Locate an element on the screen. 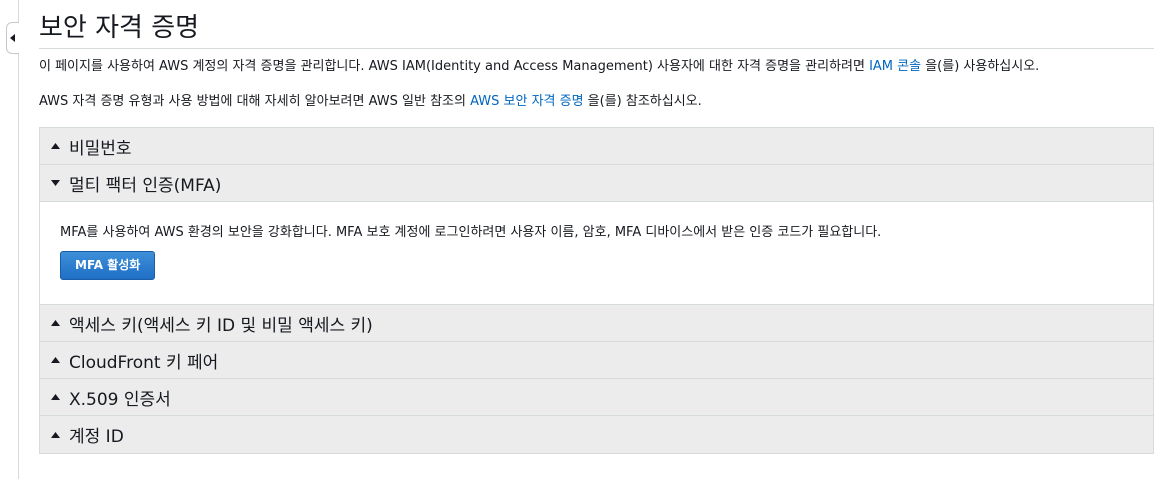 The width and height of the screenshot is (1176, 479). sidebar-divider is located at coordinates (18, 239).